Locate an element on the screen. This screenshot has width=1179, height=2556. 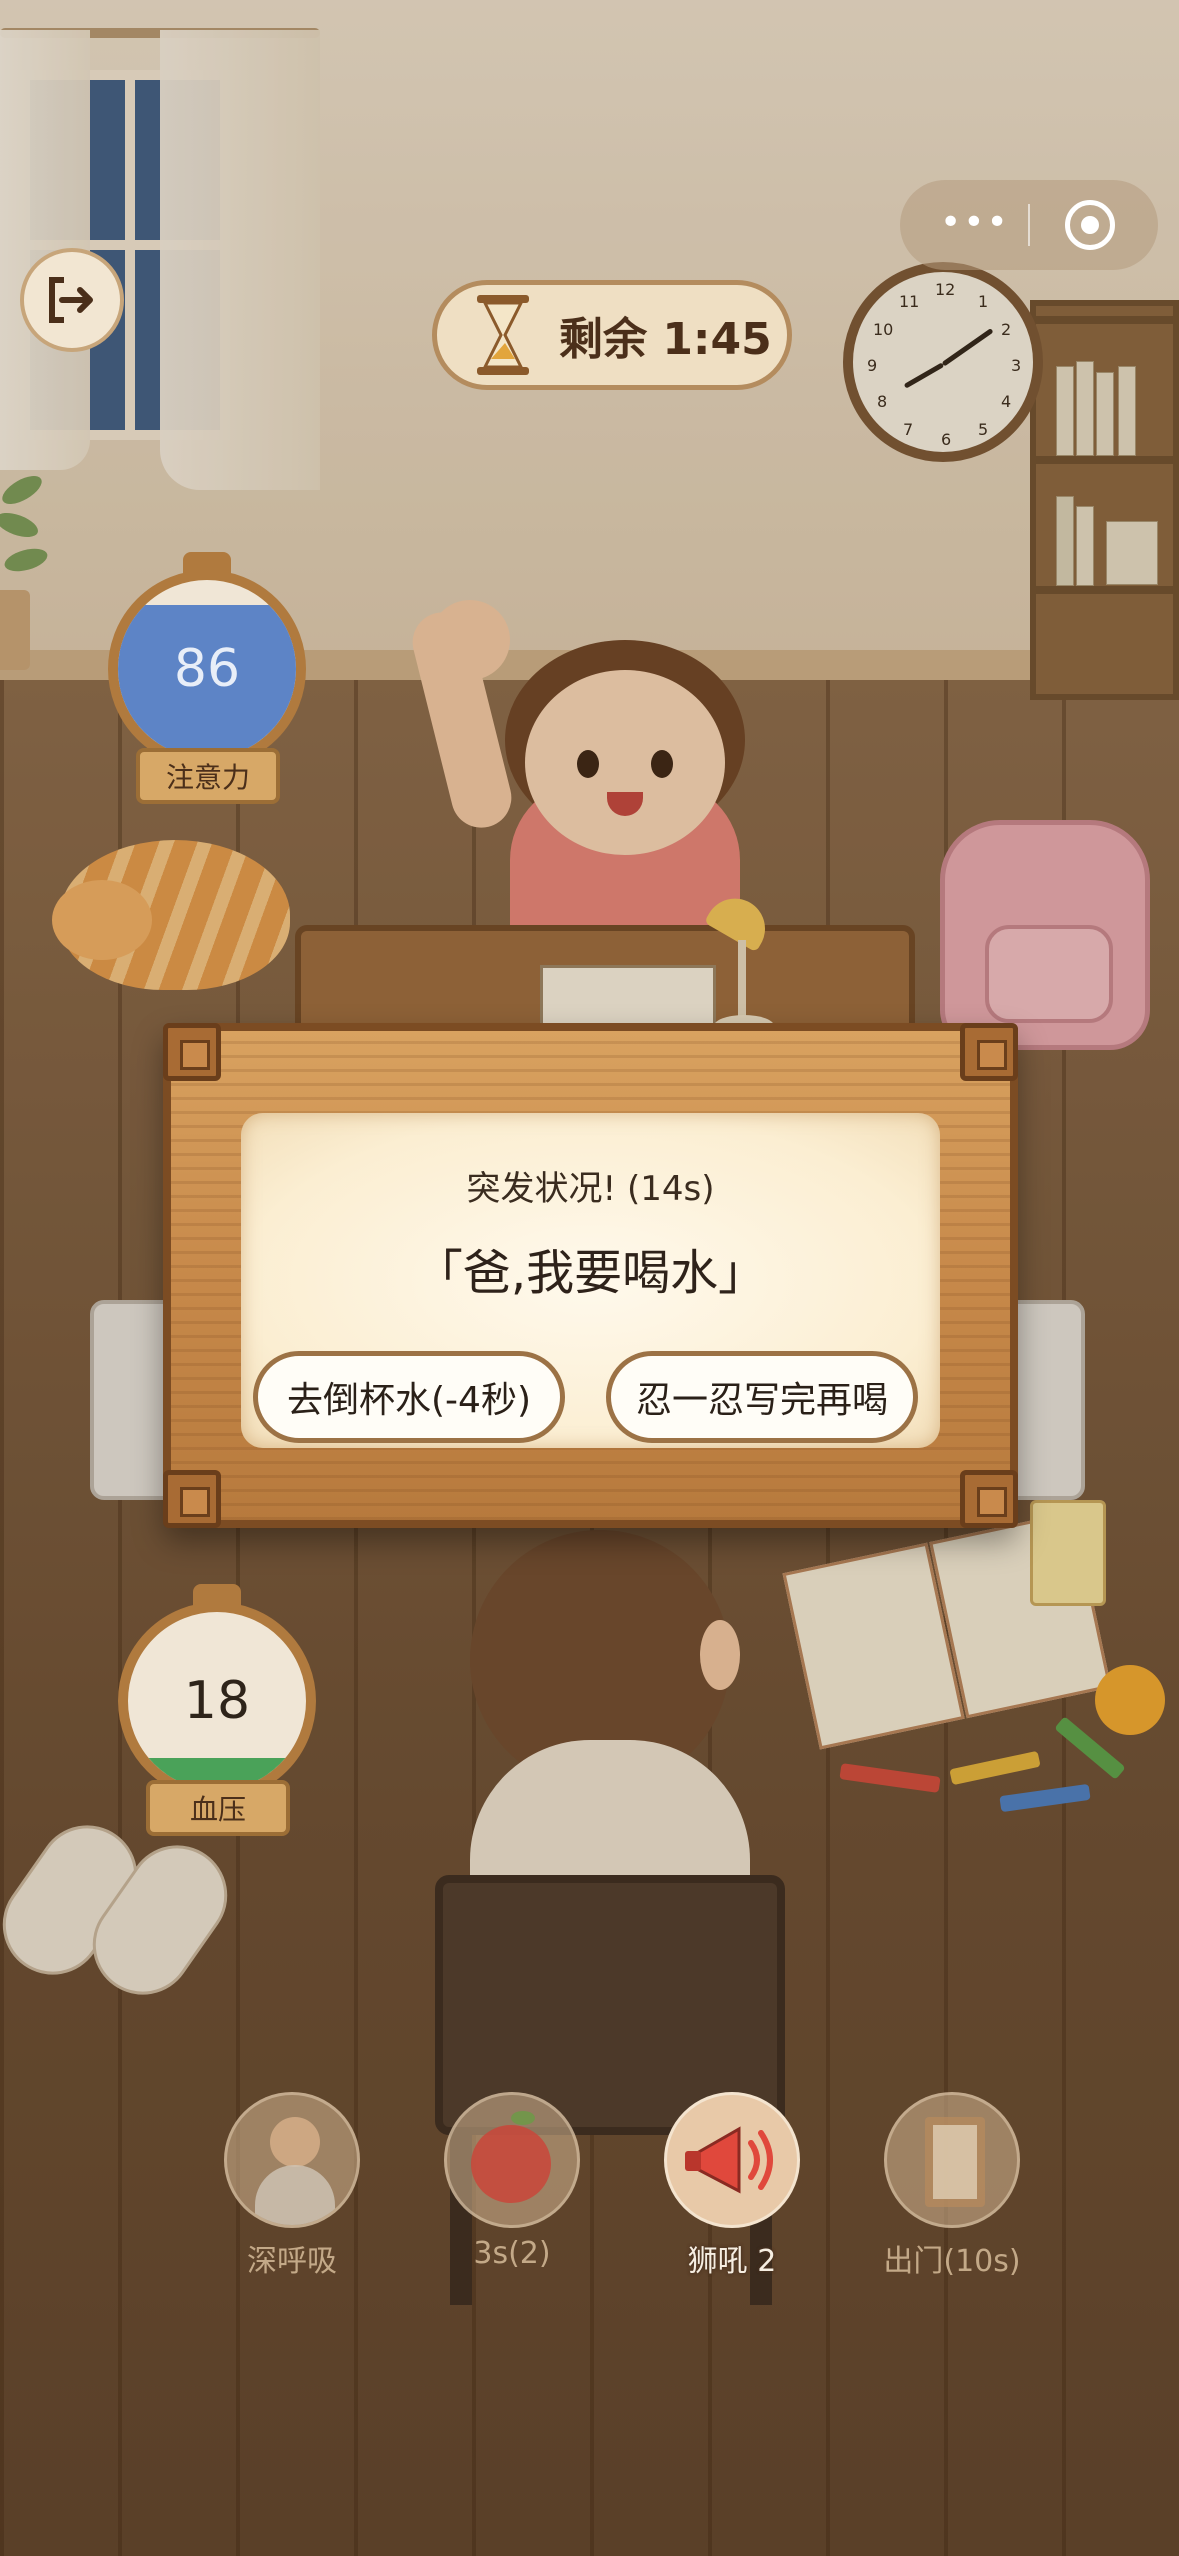
event-panel: 突发状况! (14s) 「爸,我要喝水」 去倒杯水(-4秒) 忍一忍写完再喝 is located at coordinates (590, 1280).